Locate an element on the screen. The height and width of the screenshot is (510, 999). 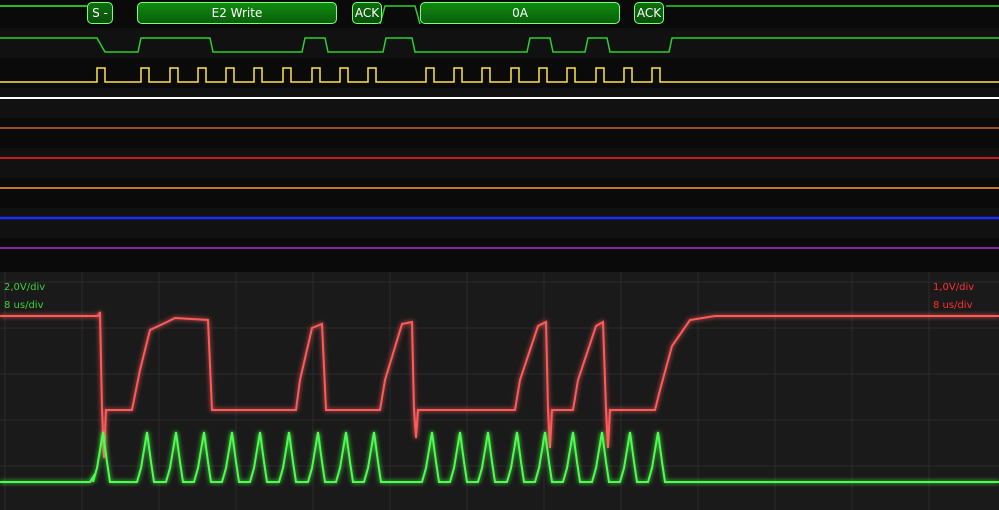
packet-label: S - is located at coordinates (100, 13).